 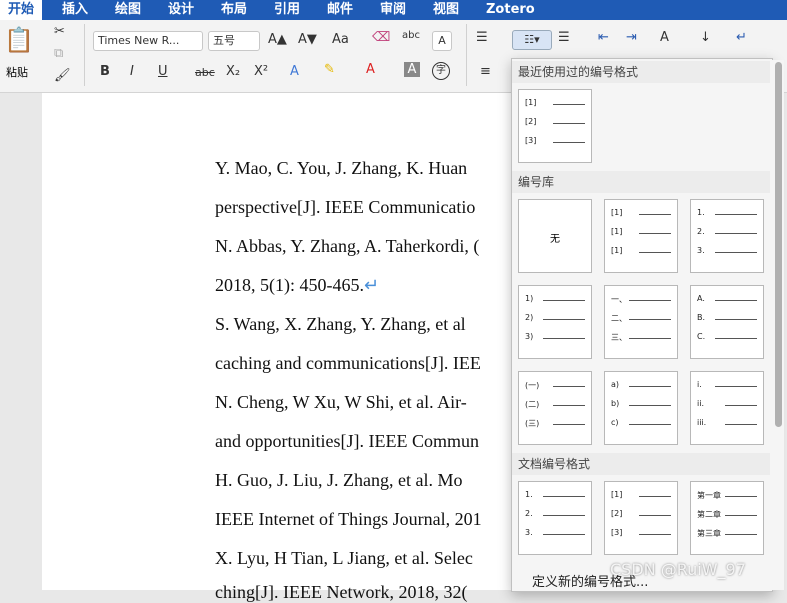 I want to click on italic-button: I, so click(x=132, y=71).